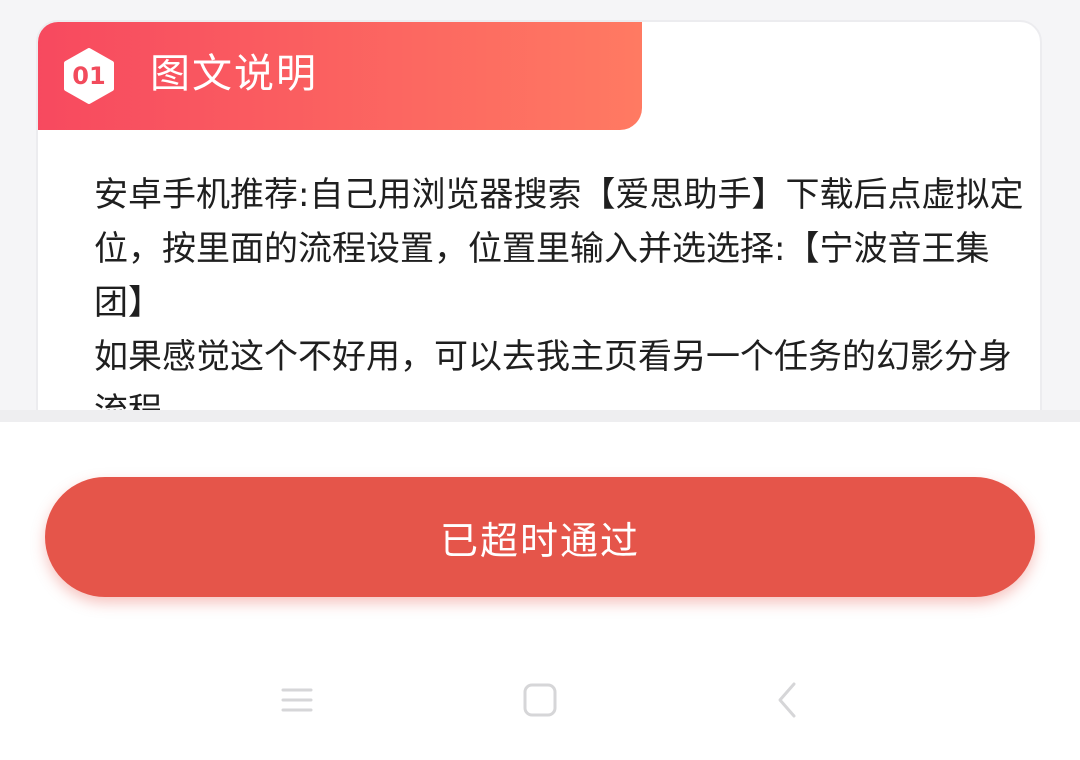 This screenshot has height=760, width=1080. I want to click on nav-back-button, so click(788, 700).